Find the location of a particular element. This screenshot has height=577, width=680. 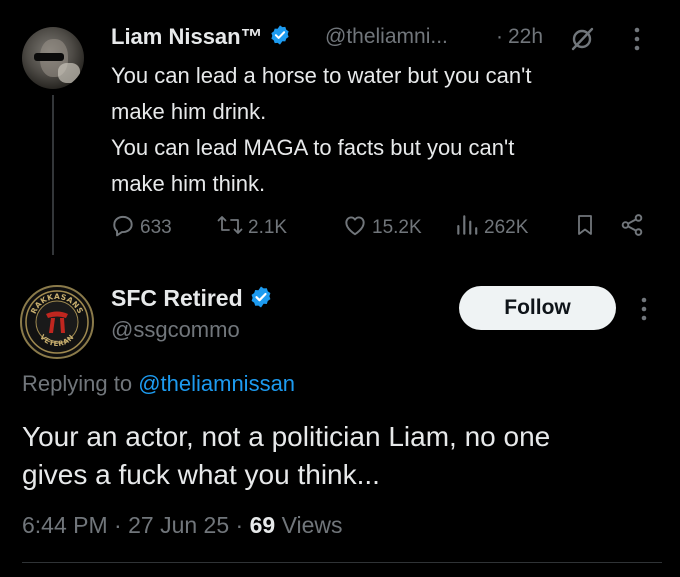

avatar-sfc-retired: RAKKASANS VETERAN is located at coordinates (57, 322).